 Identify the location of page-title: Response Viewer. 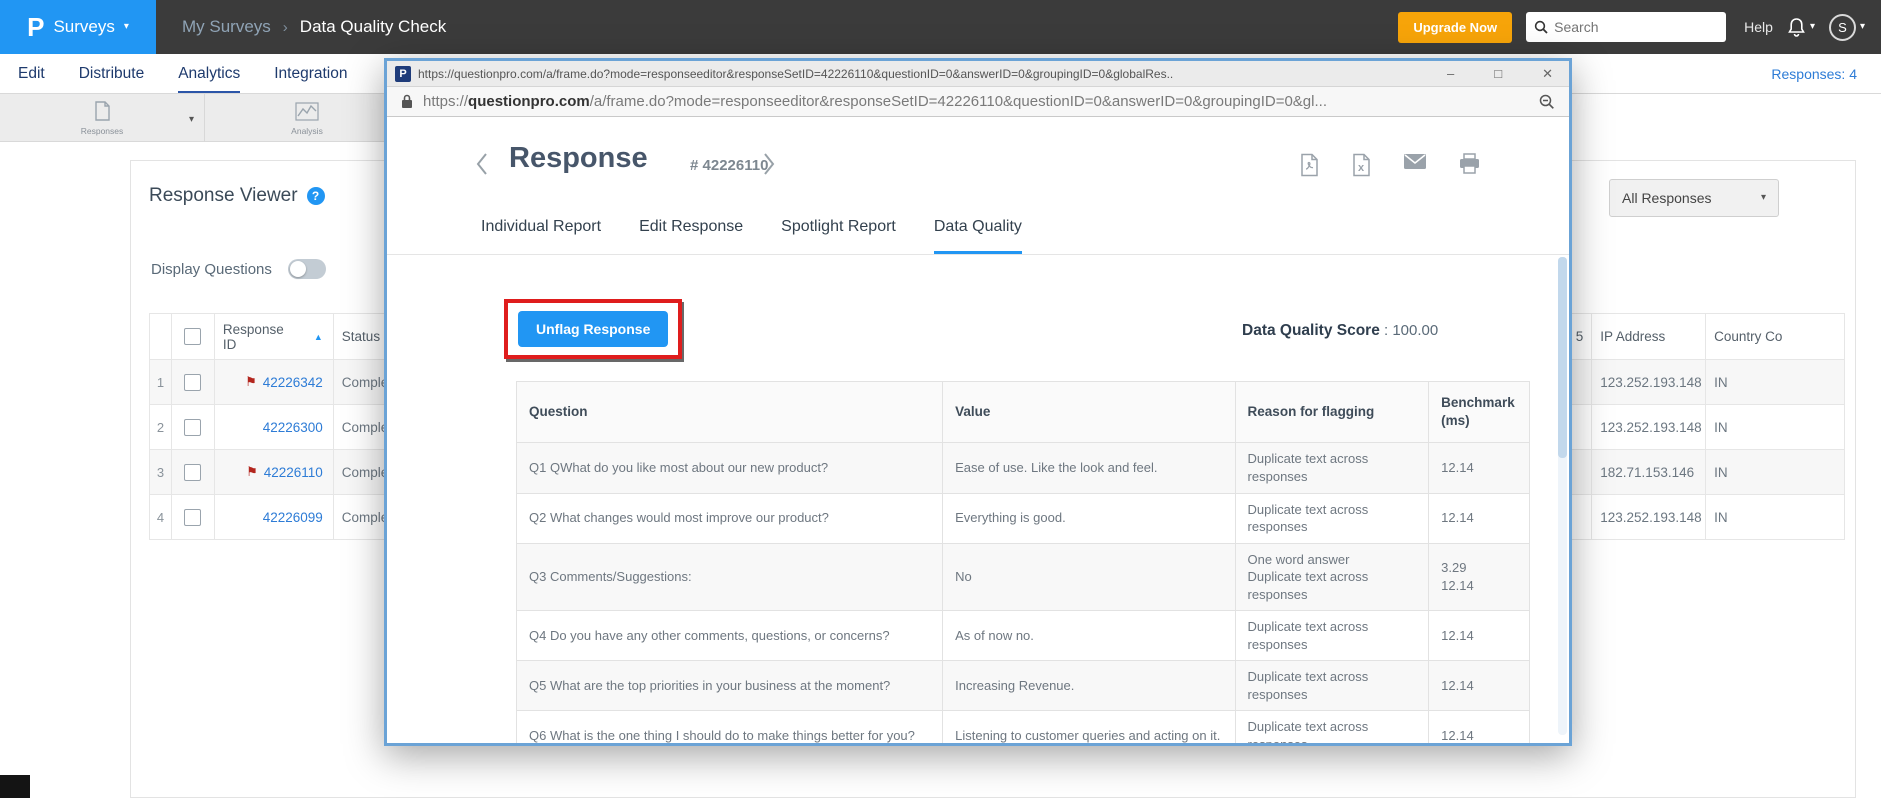
(223, 195).